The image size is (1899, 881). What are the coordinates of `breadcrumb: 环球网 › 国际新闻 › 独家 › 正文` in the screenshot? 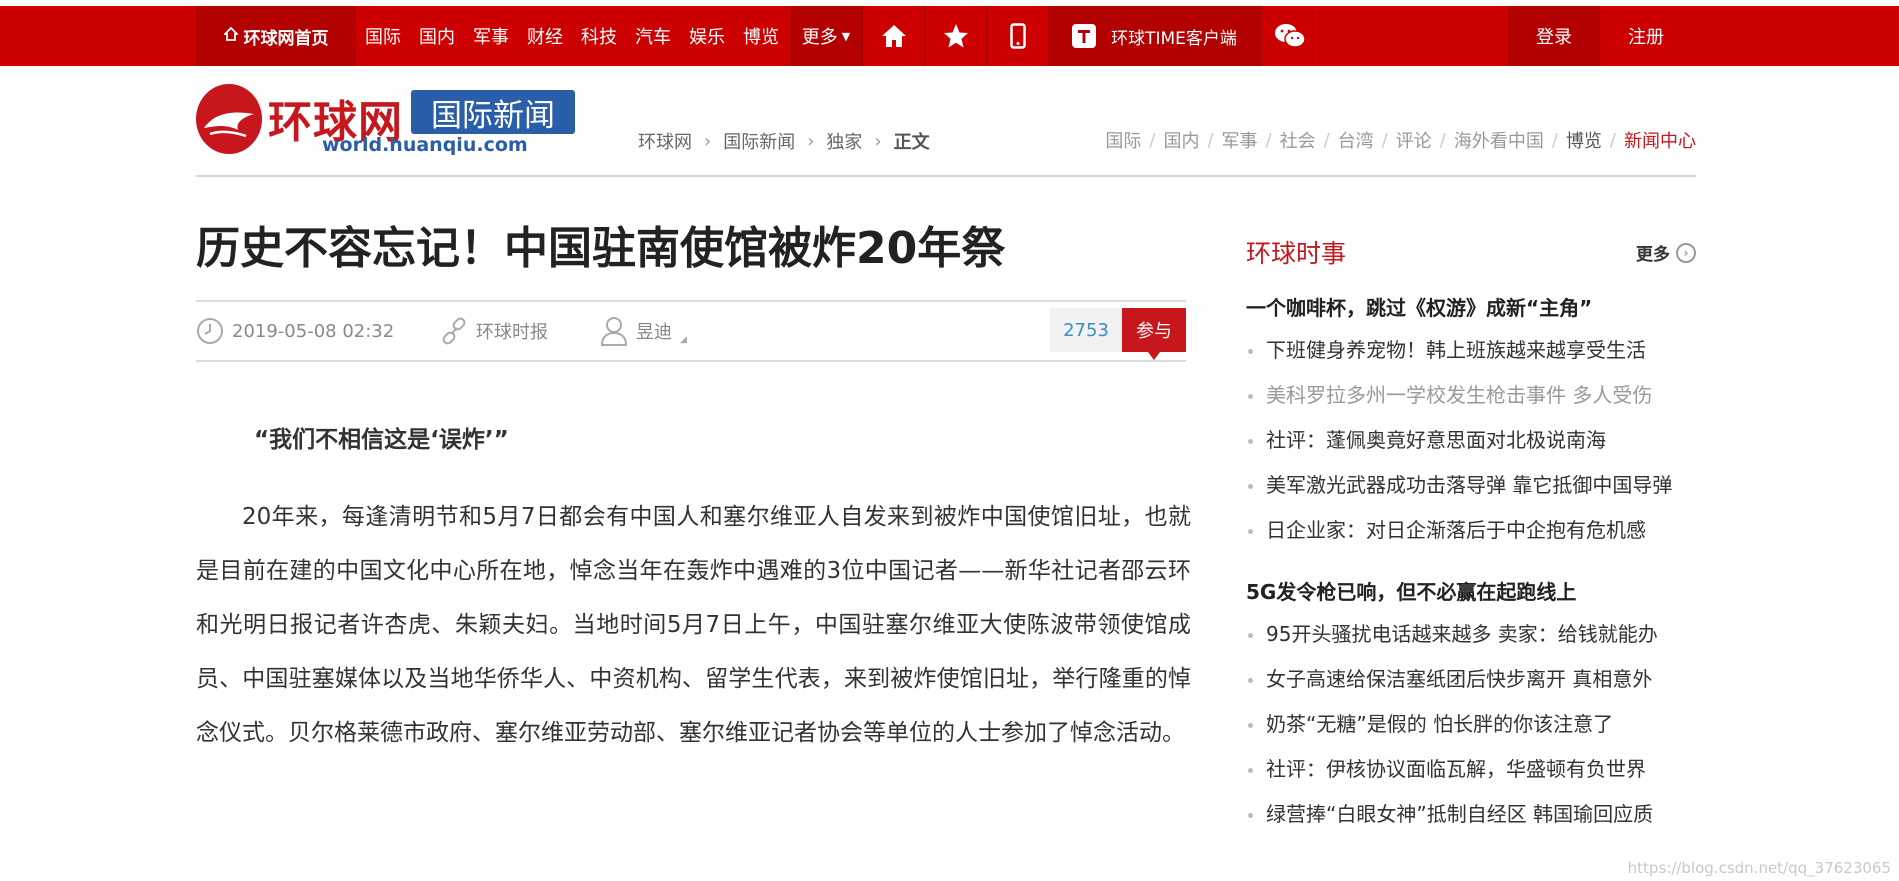 It's located at (784, 141).